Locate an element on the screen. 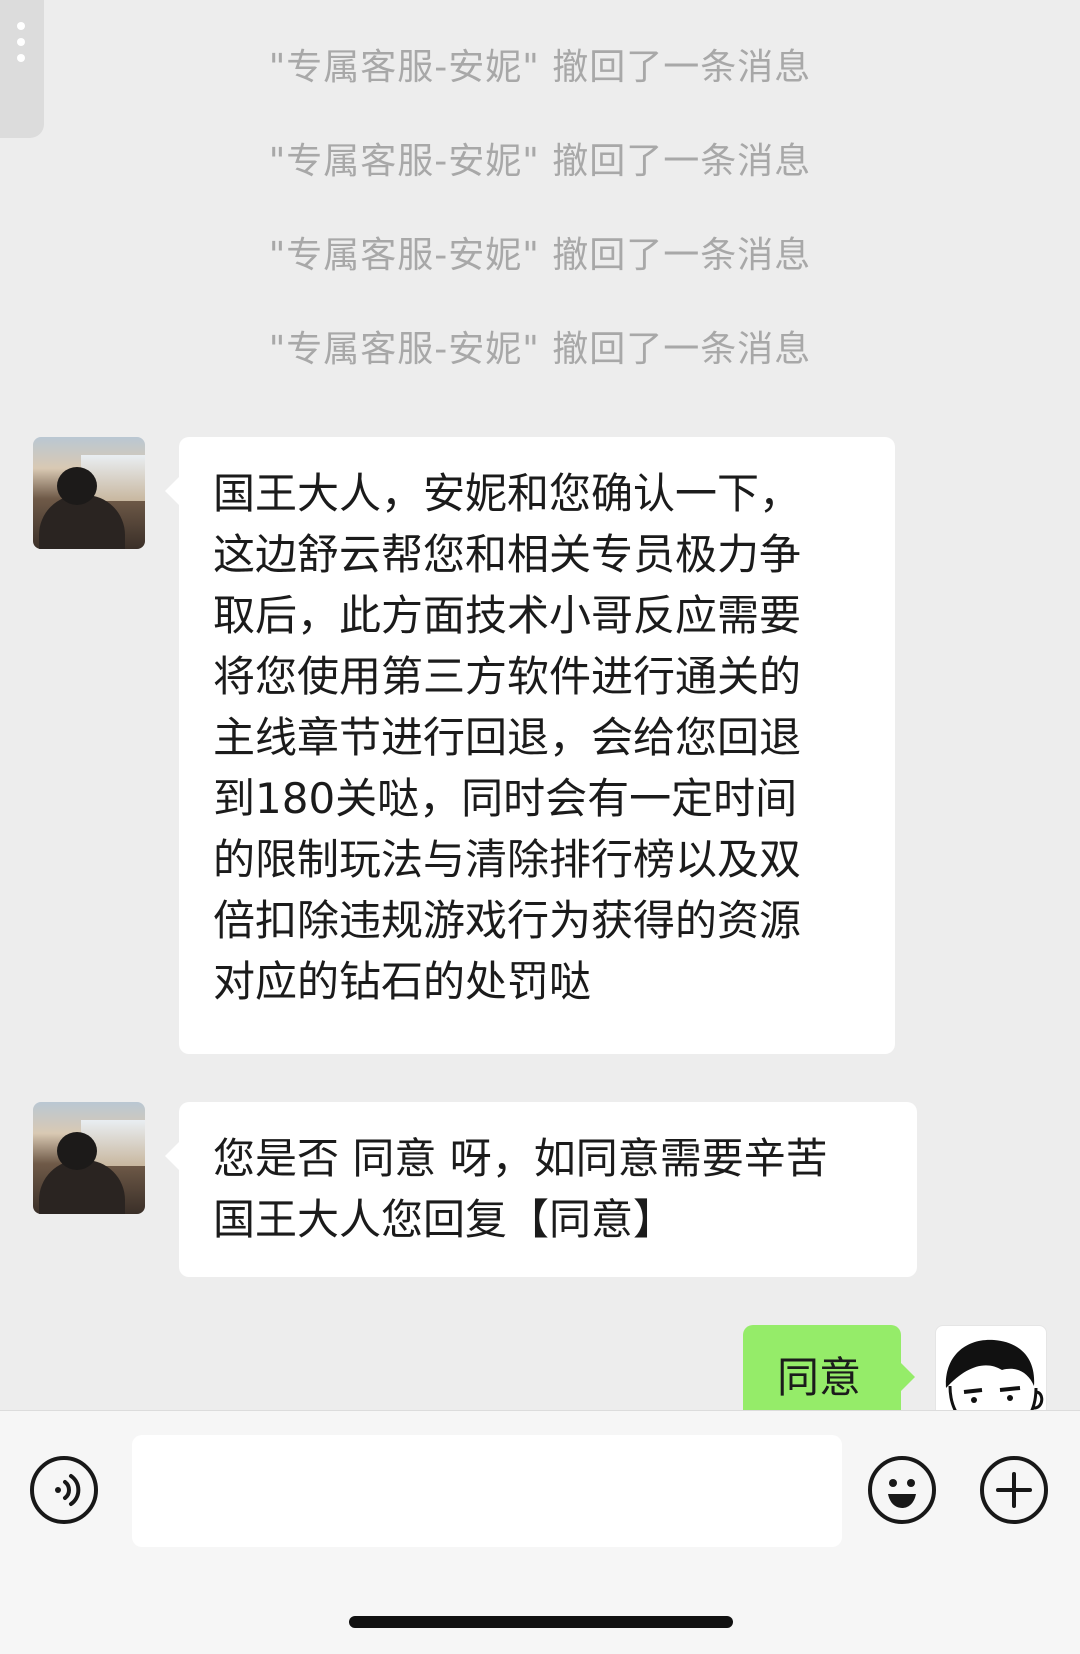 This screenshot has height=1654, width=1080. plus-icon is located at coordinates (1014, 1490).